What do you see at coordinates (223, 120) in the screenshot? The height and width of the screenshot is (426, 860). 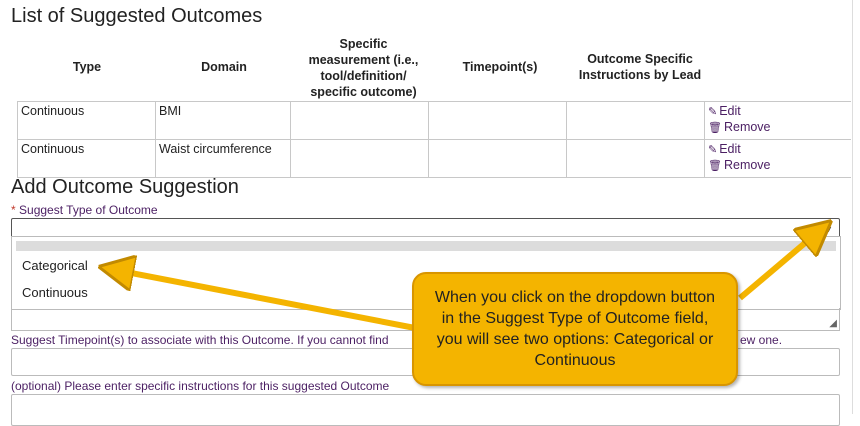 I see `cell-domain: BMI` at bounding box center [223, 120].